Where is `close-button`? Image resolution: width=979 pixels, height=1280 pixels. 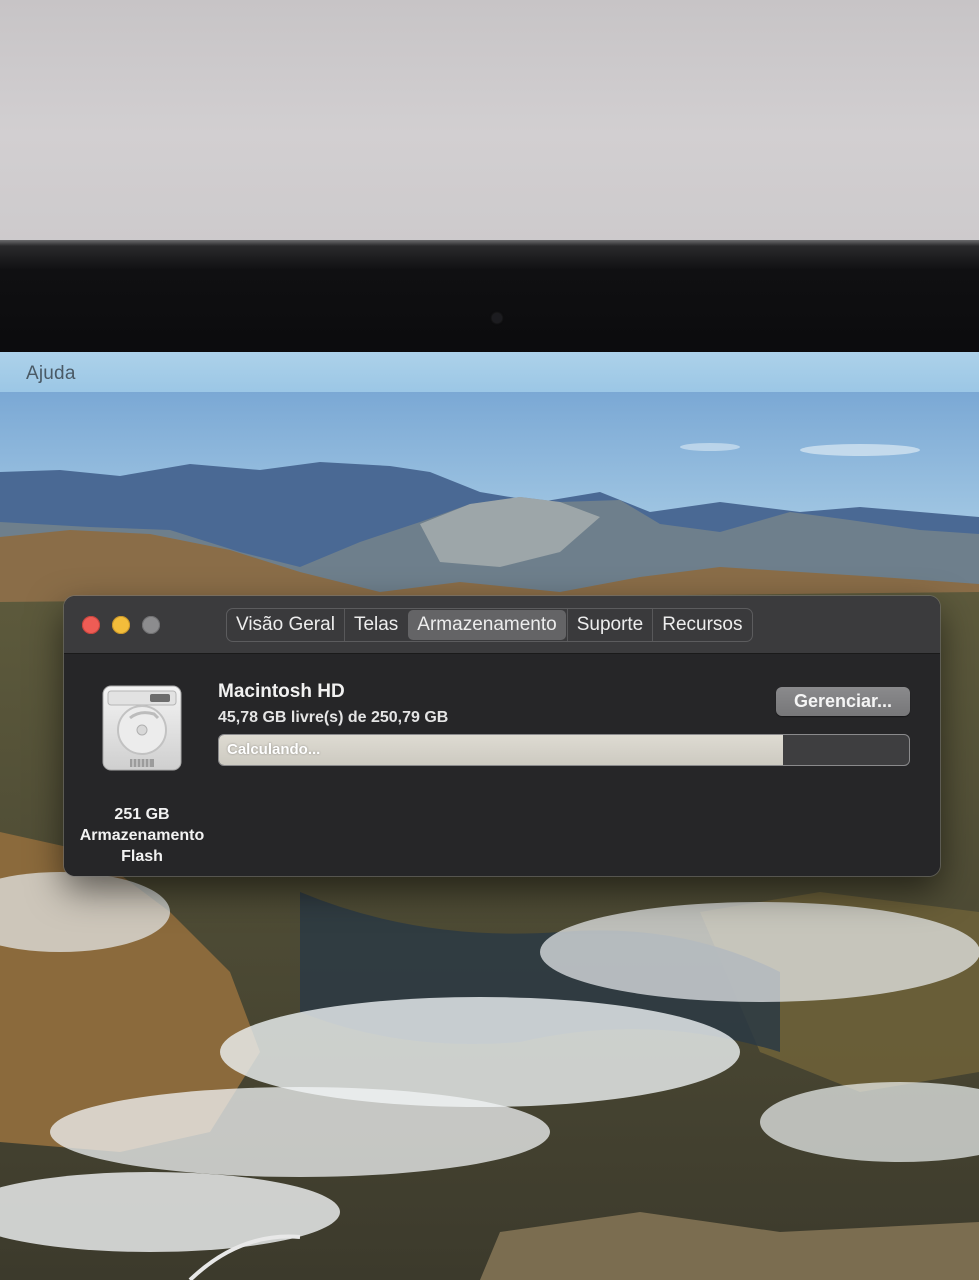
close-button is located at coordinates (91, 625).